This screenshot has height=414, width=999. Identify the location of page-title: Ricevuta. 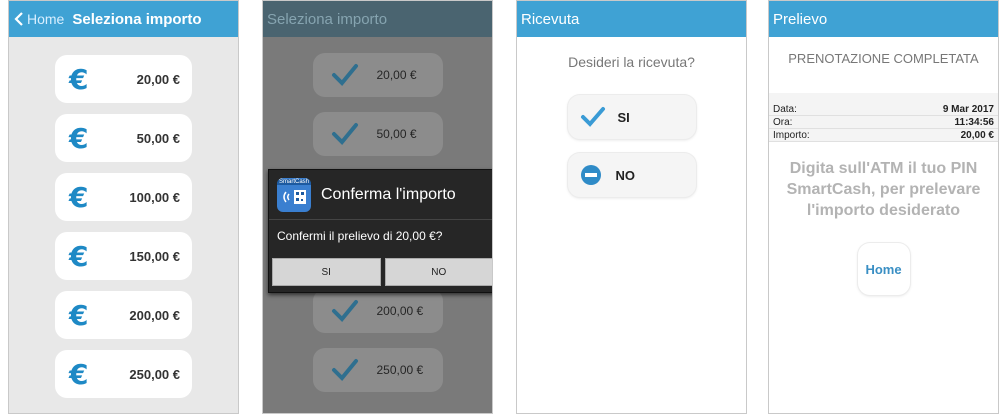
(550, 19).